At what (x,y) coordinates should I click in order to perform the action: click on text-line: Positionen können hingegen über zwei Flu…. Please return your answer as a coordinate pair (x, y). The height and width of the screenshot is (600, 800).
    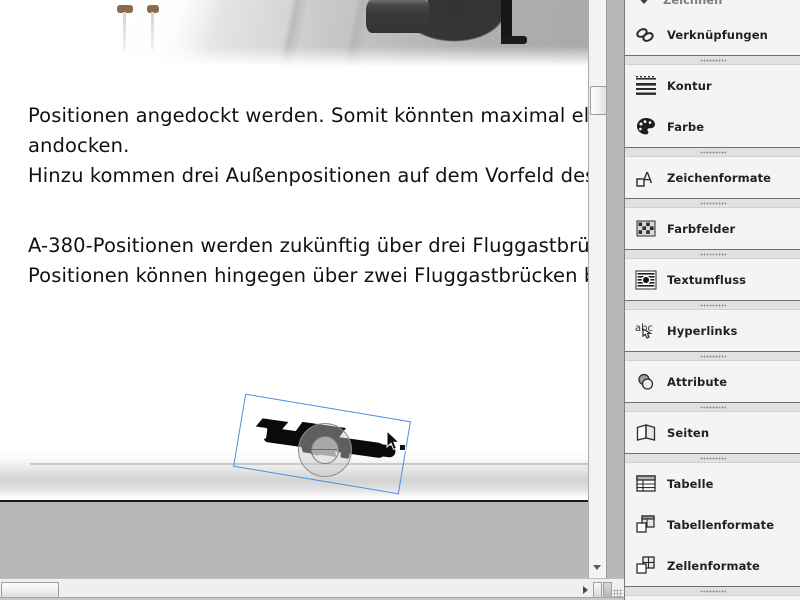
    Looking at the image, I should click on (317, 275).